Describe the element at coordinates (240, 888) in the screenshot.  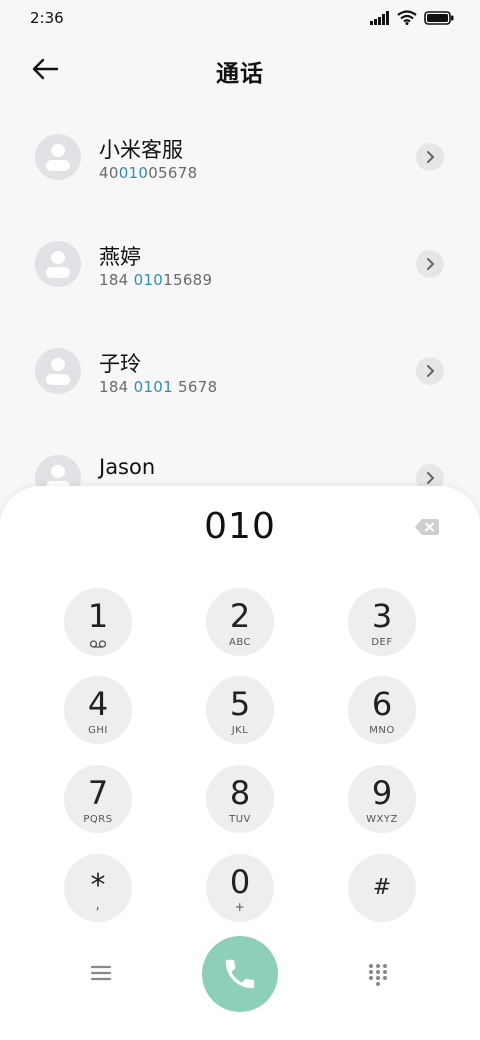
I see `key-0: 0 +` at that location.